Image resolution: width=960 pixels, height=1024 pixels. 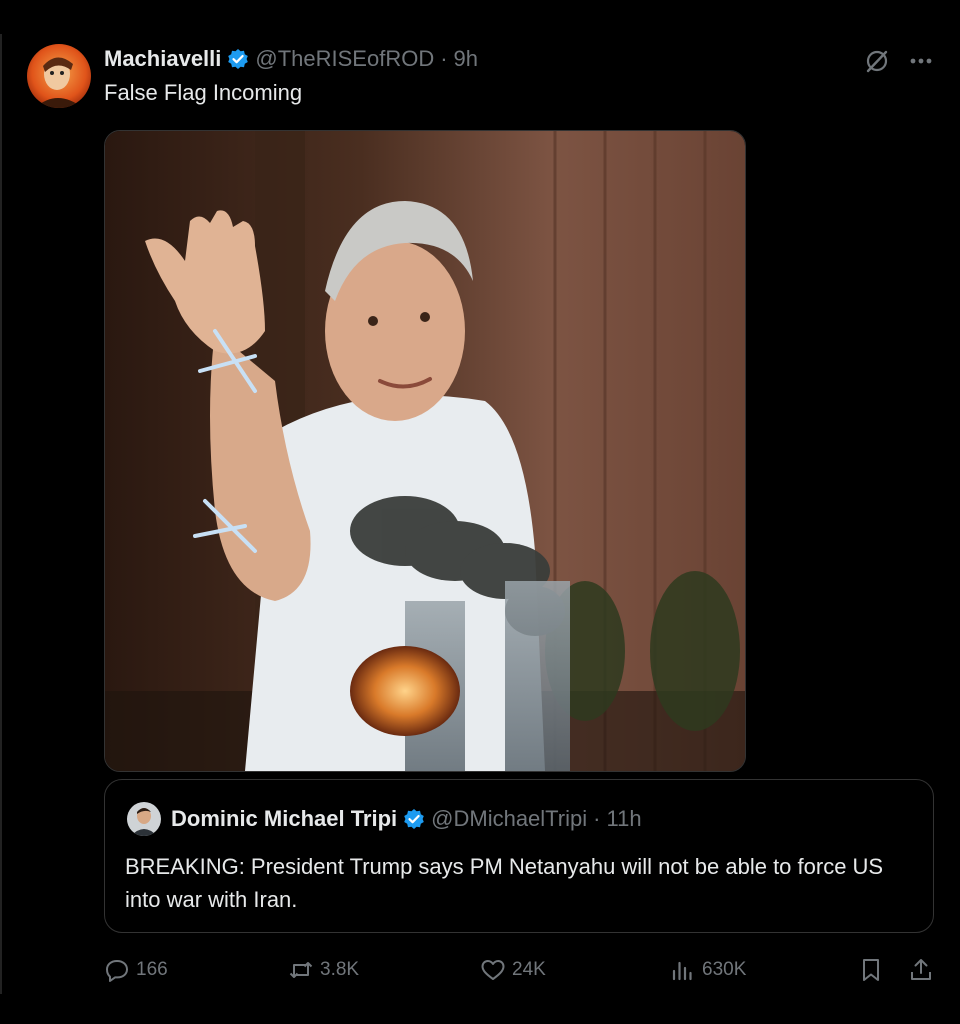 I want to click on tweet-header: Machiavelli @TheRISEofROD · 9h, so click(x=291, y=59).